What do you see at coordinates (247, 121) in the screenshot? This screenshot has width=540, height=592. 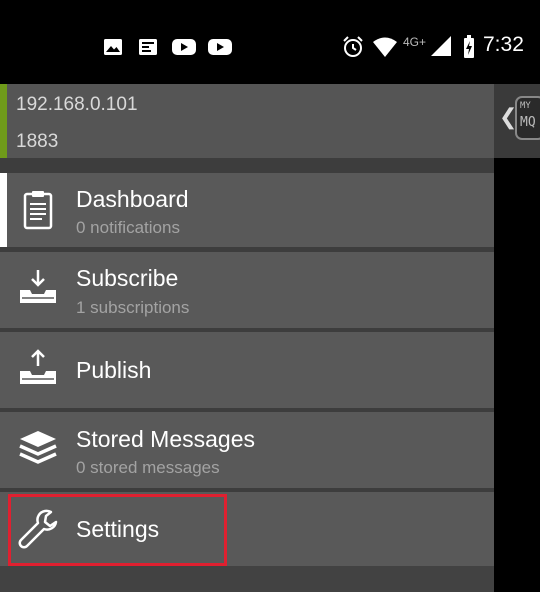 I see `connection-header: 192.168.0.101 1883` at bounding box center [247, 121].